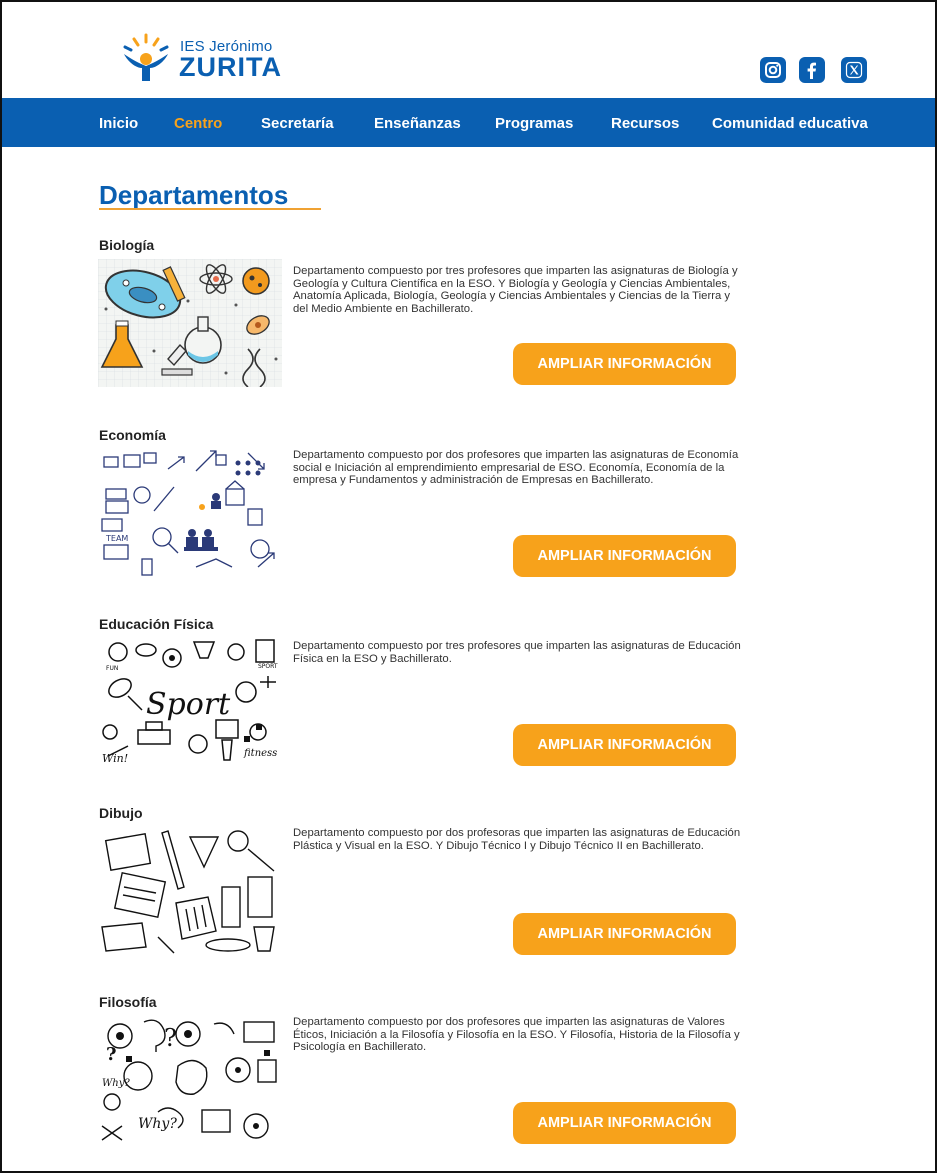  I want to click on x-twitter-icon, so click(854, 70).